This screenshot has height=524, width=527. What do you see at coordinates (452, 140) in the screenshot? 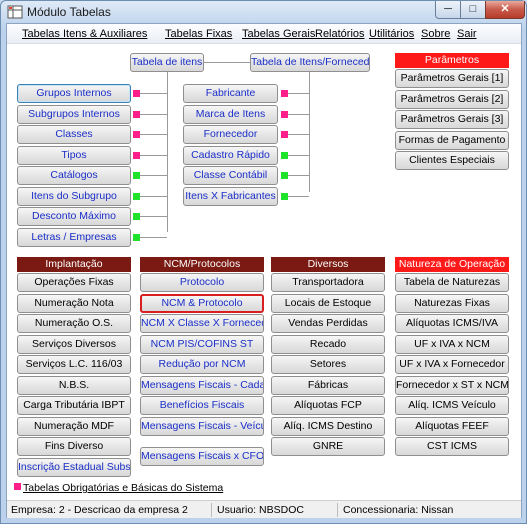
I see `parametros-item: Formas de Pagamento` at bounding box center [452, 140].